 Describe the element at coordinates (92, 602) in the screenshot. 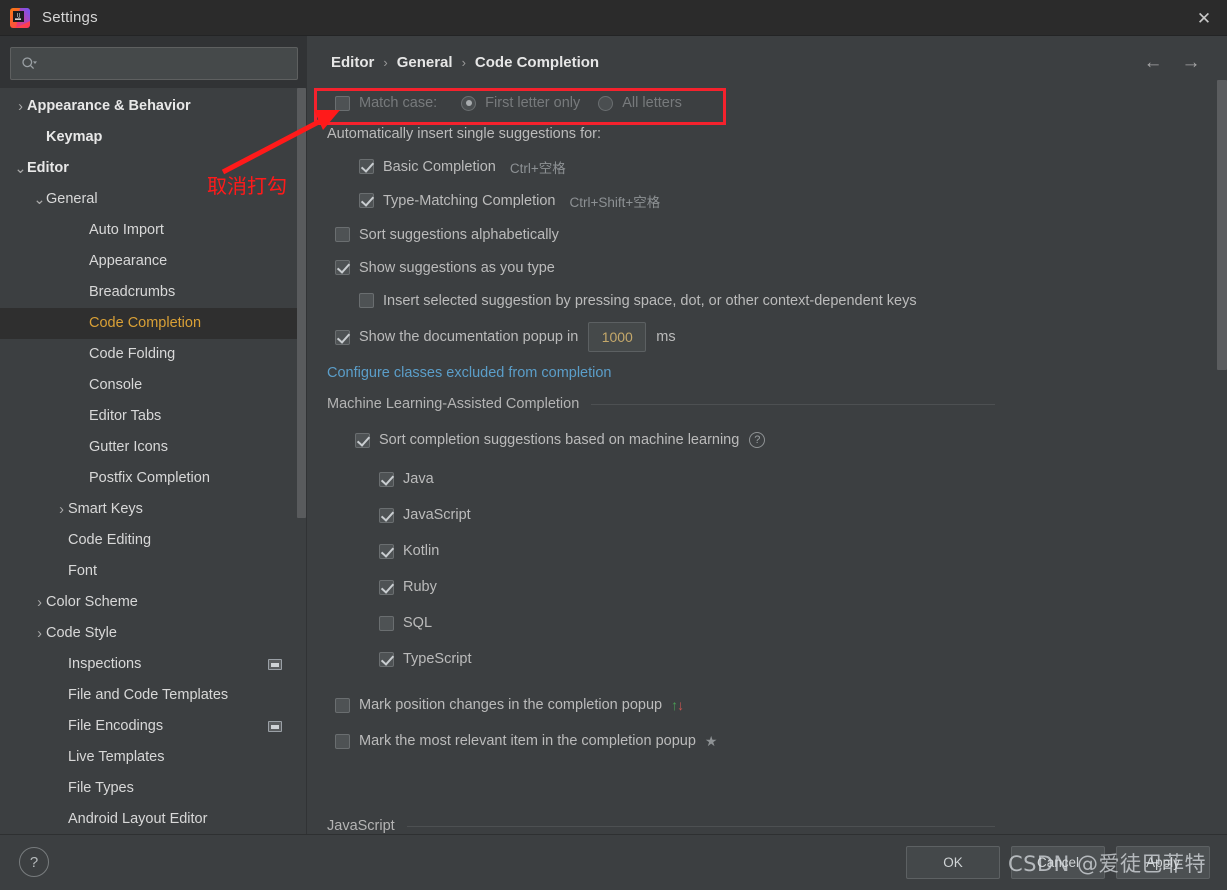

I see `sidebar-item-label: Color Scheme` at that location.